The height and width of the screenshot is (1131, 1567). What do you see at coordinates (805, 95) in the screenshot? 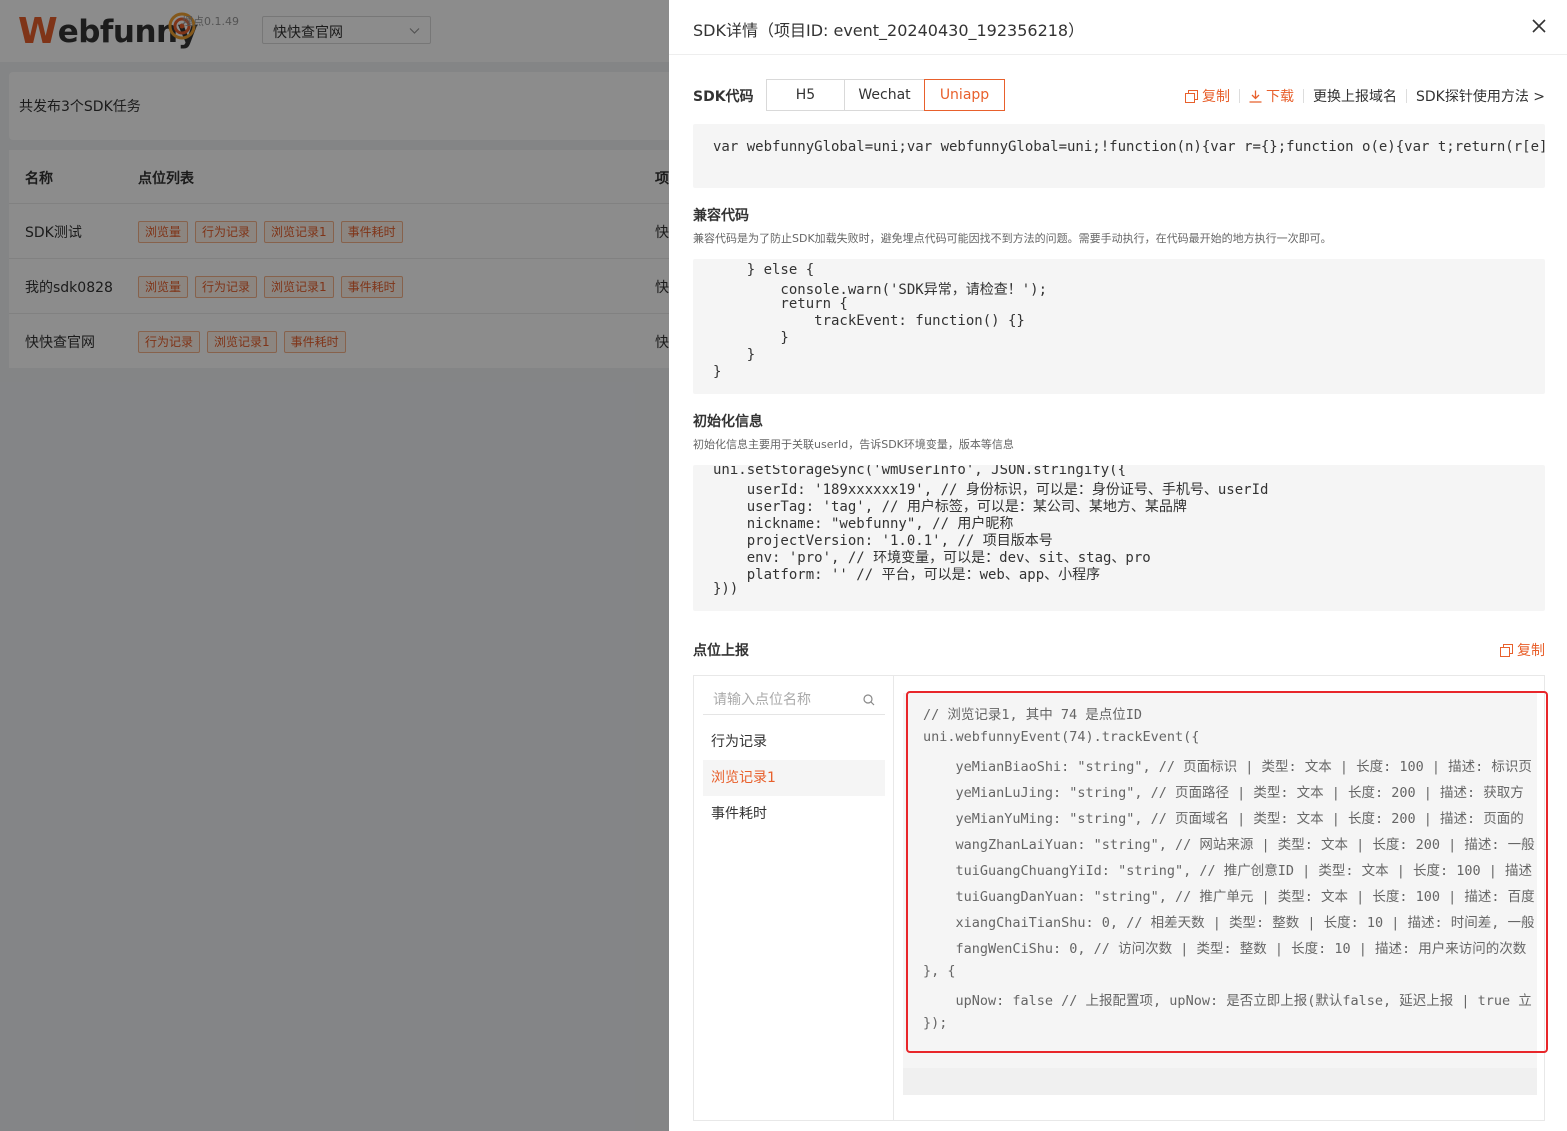
I see `tab-h5: H5` at bounding box center [805, 95].